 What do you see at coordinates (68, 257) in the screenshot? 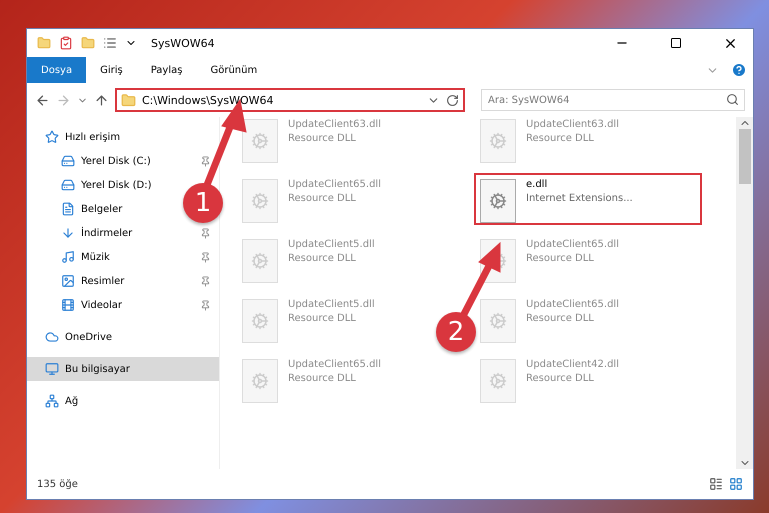
I see `music-note-icon` at bounding box center [68, 257].